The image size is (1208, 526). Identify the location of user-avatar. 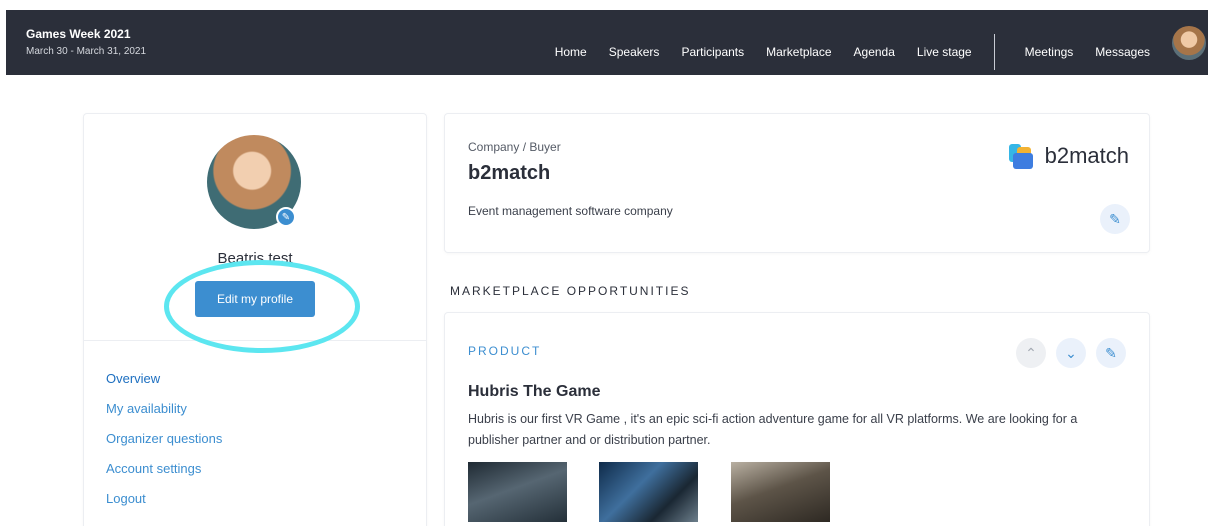
(1189, 43).